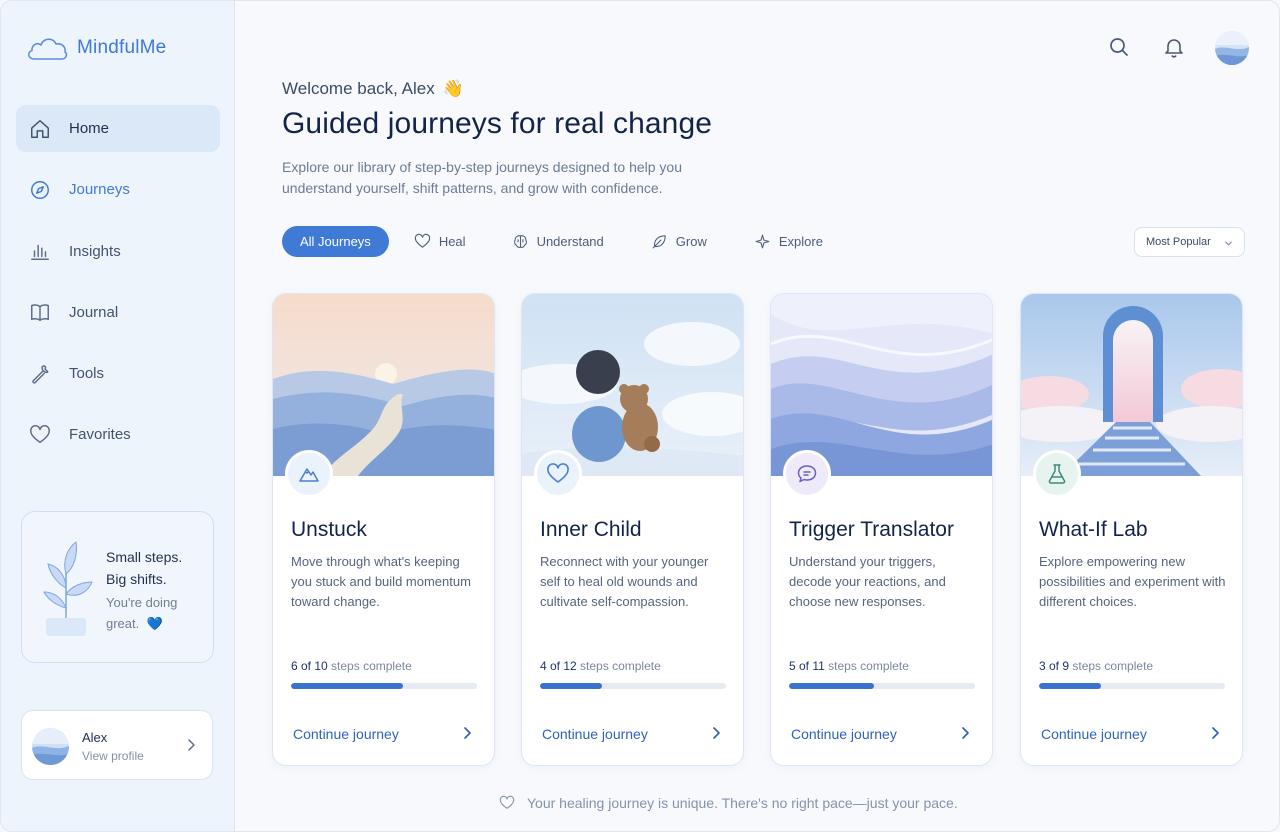  What do you see at coordinates (440, 241) in the screenshot?
I see `filter-heal: Heal` at bounding box center [440, 241].